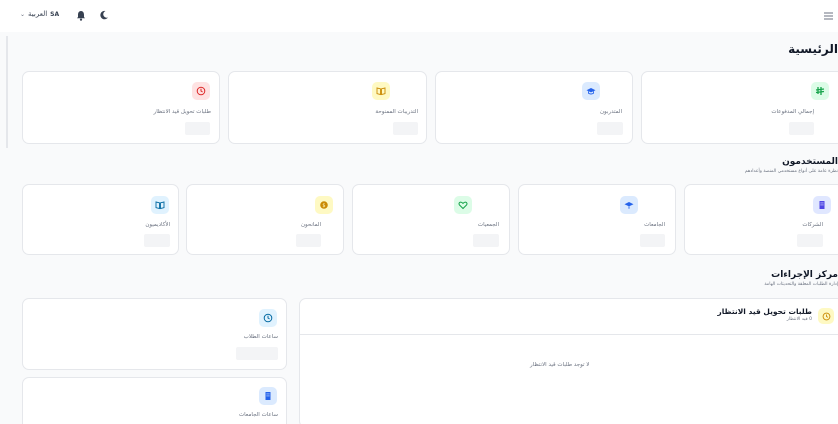 The image size is (838, 424). I want to click on side-card-label: ساعات الجامعات, so click(258, 415).